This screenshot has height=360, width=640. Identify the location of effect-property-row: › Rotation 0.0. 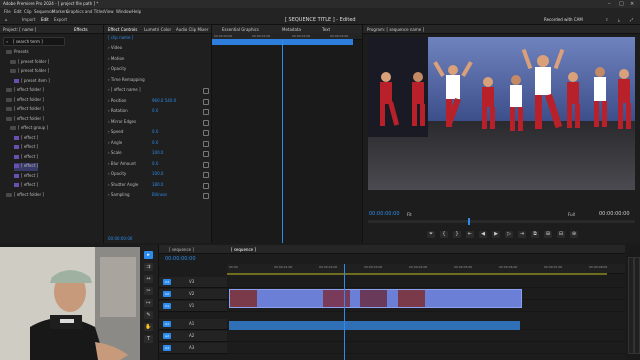
(133, 111).